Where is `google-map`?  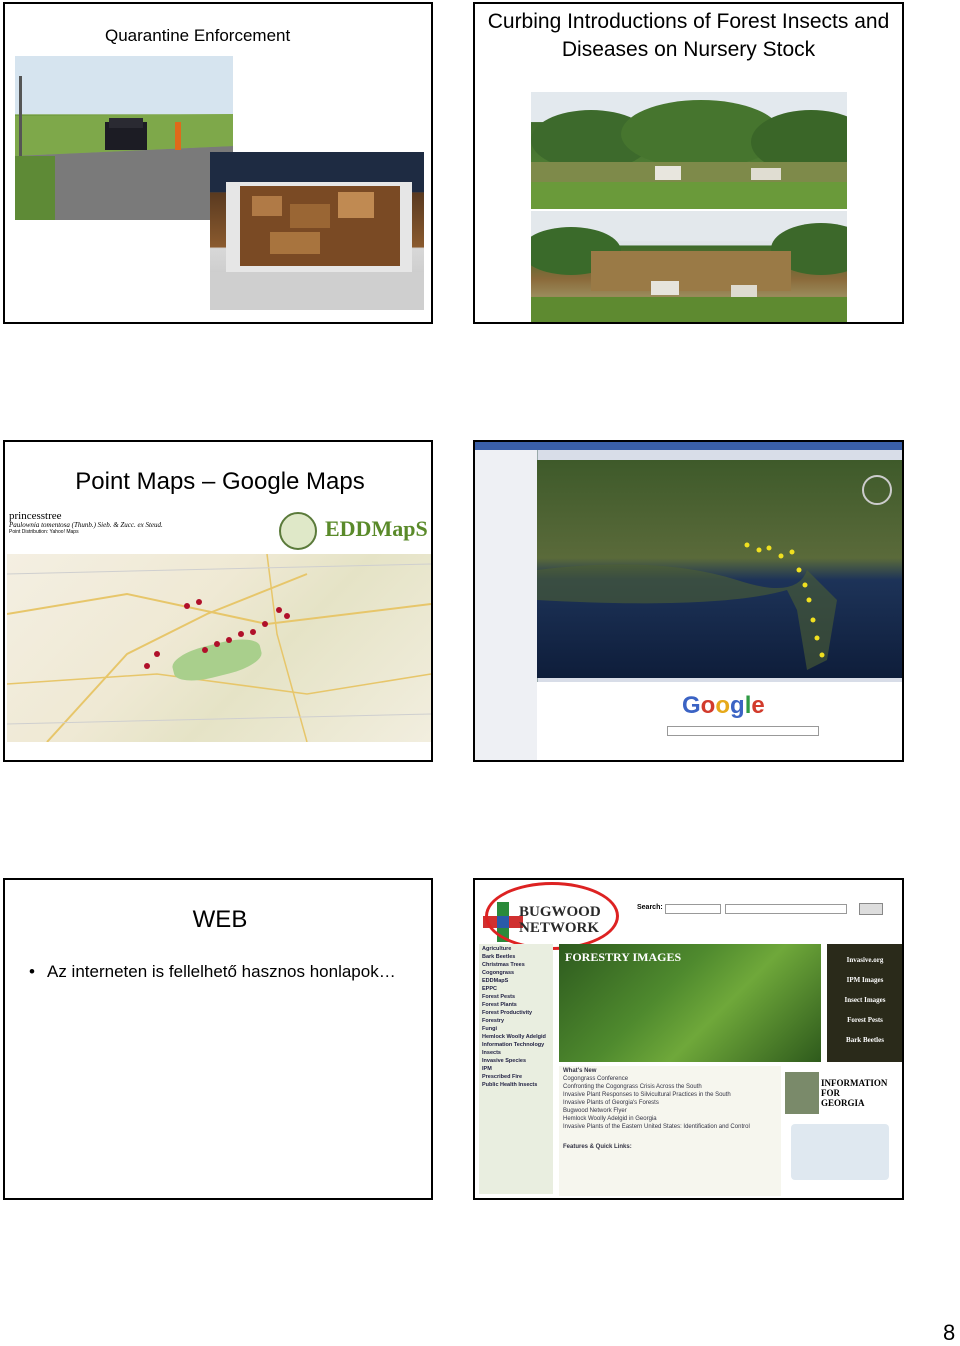
google-map is located at coordinates (218, 648).